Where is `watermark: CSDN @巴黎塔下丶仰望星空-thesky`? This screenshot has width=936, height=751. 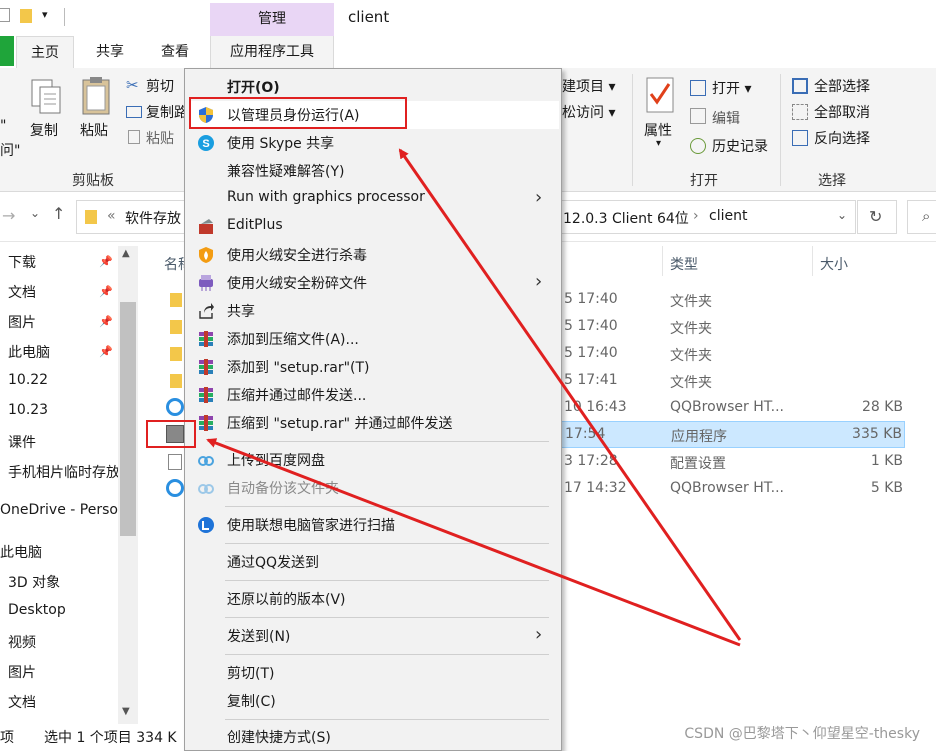 watermark: CSDN @巴黎塔下丶仰望星空-thesky is located at coordinates (802, 734).